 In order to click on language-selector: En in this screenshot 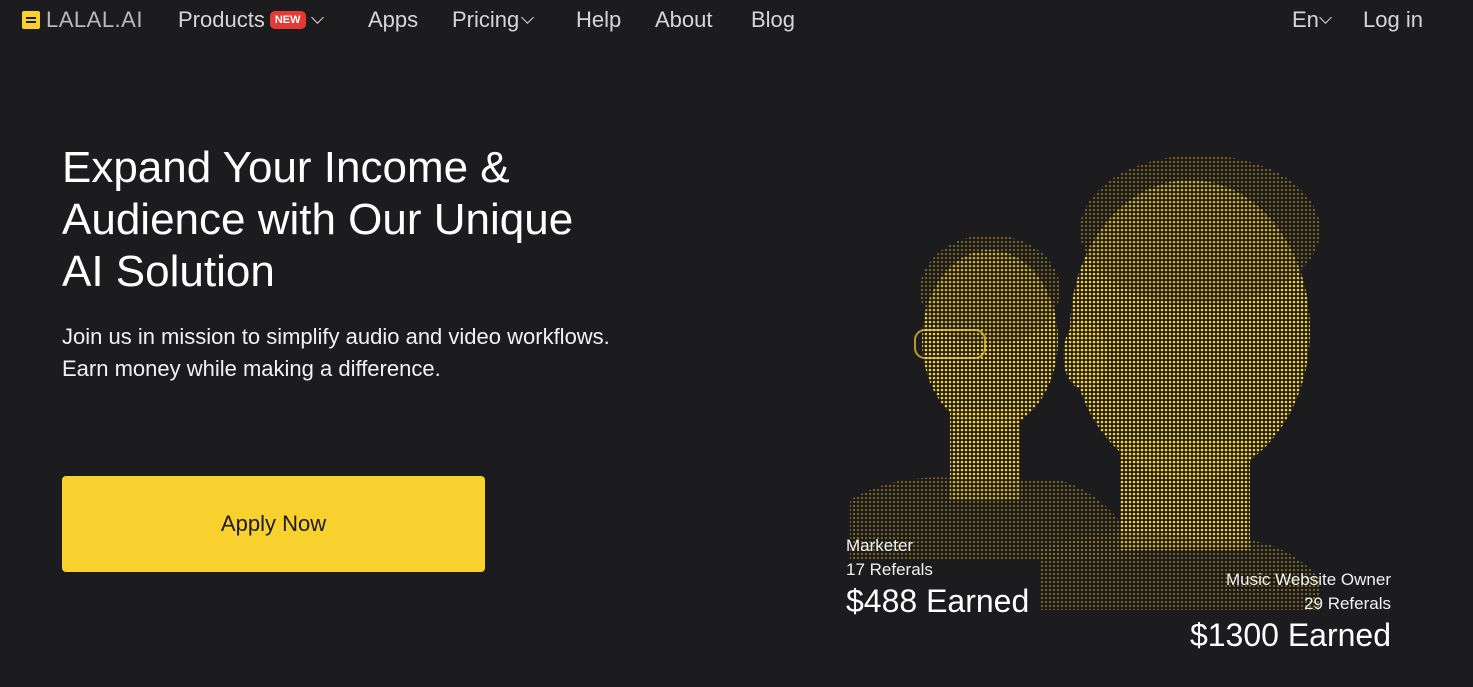, I will do `click(1312, 20)`.